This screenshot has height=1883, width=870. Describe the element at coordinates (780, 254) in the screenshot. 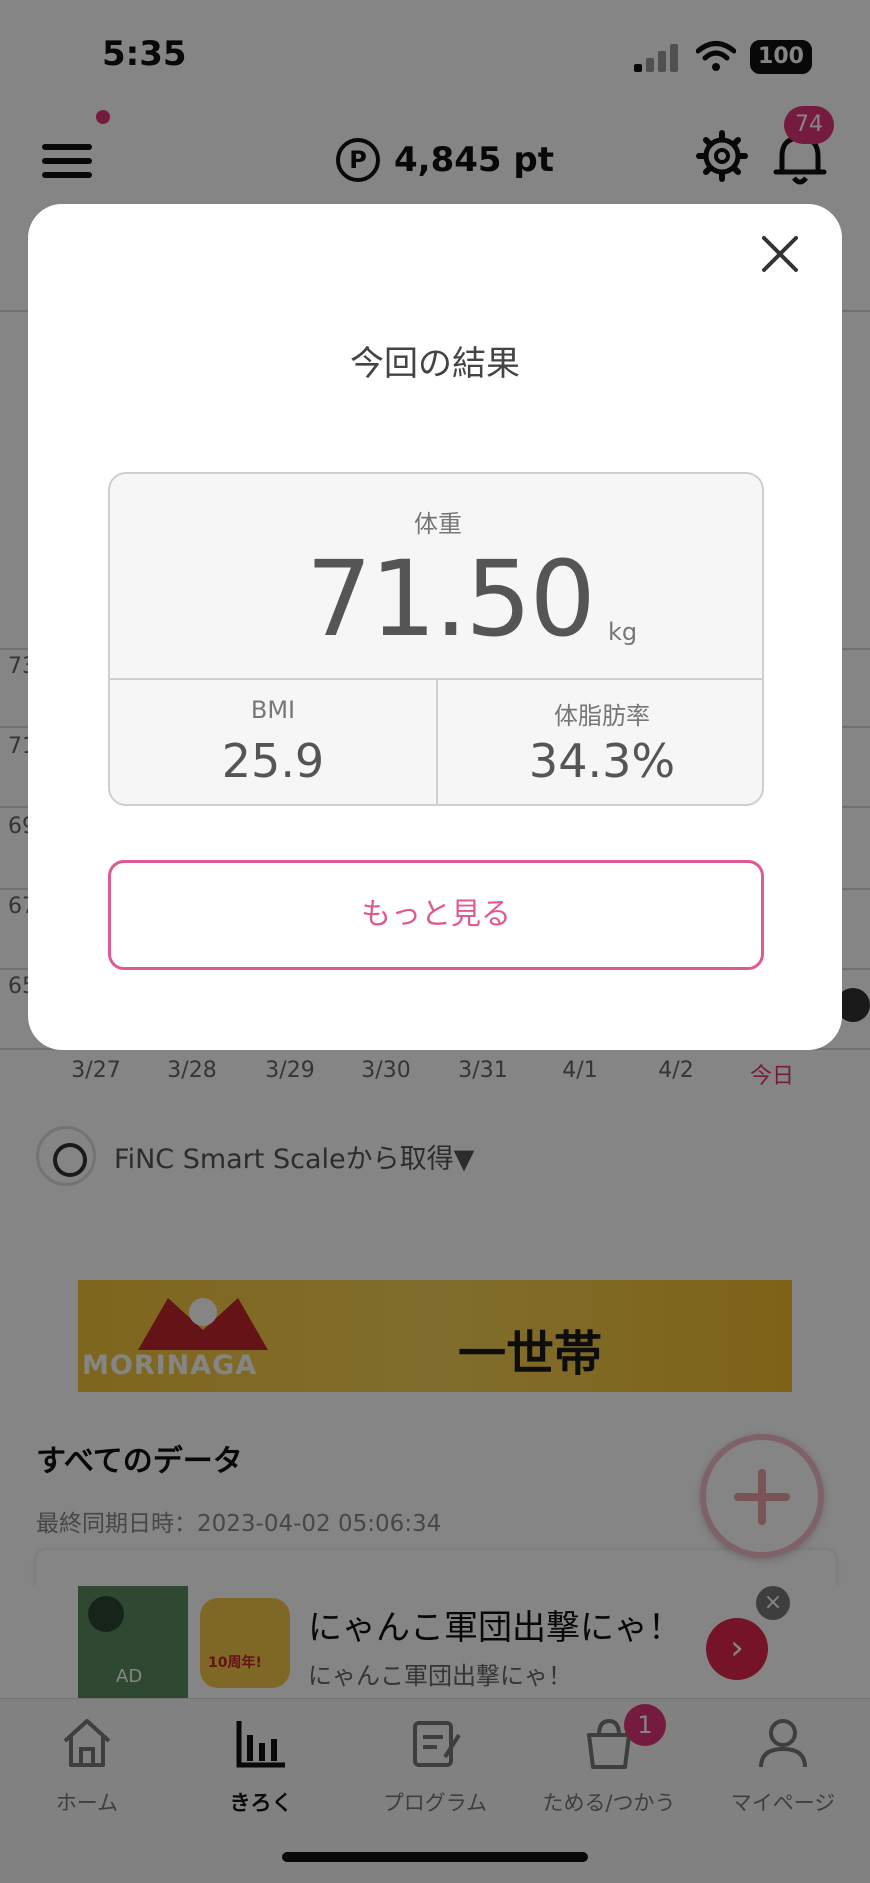

I see `close-icon` at that location.